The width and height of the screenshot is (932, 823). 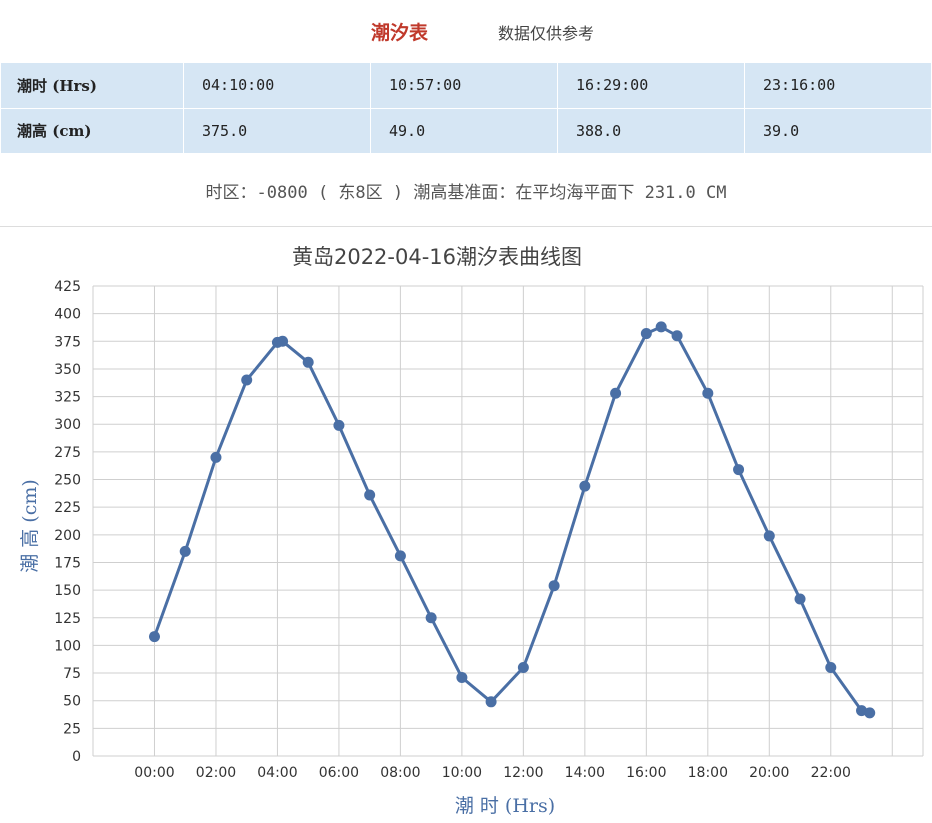 I want to click on table-cell: 04:10:00, so click(x=277, y=85).